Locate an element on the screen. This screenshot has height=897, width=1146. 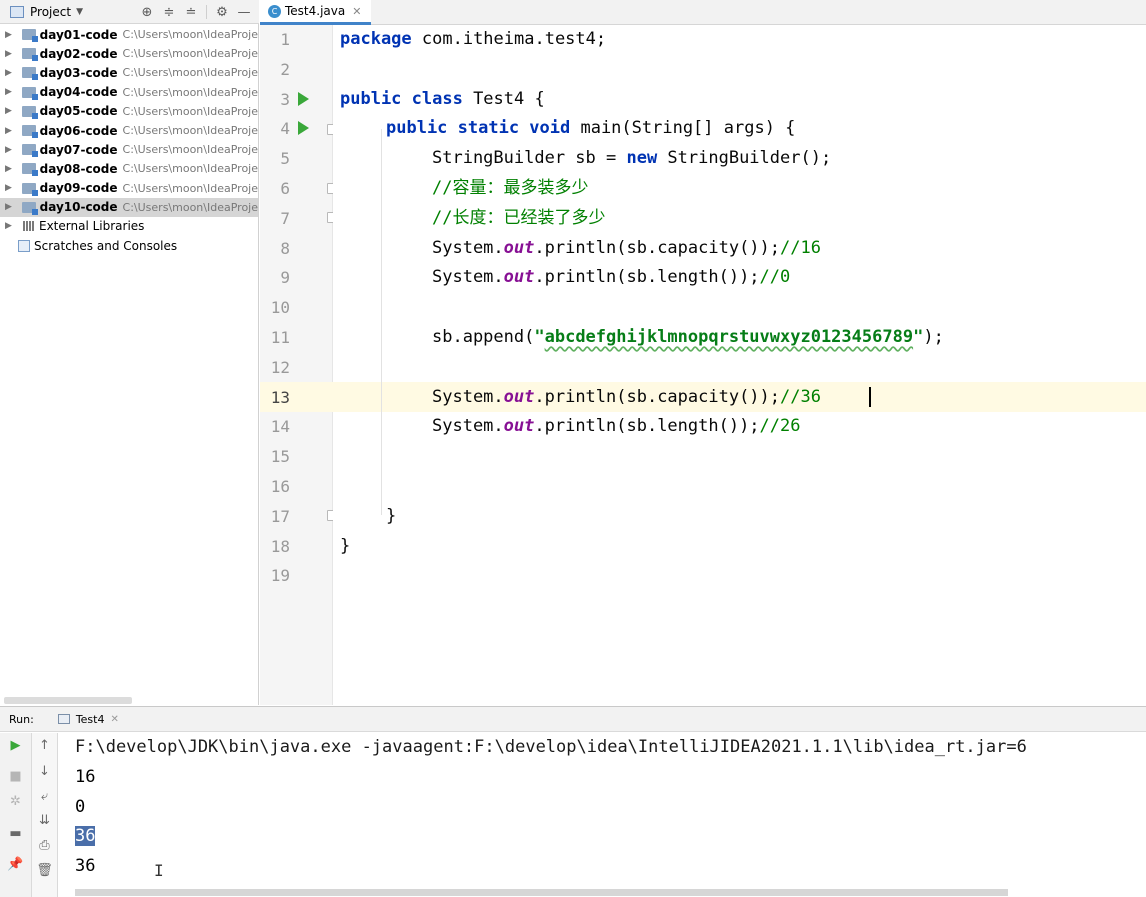
soft-wrap-icon: ⤶ is located at coordinates (44, 797).